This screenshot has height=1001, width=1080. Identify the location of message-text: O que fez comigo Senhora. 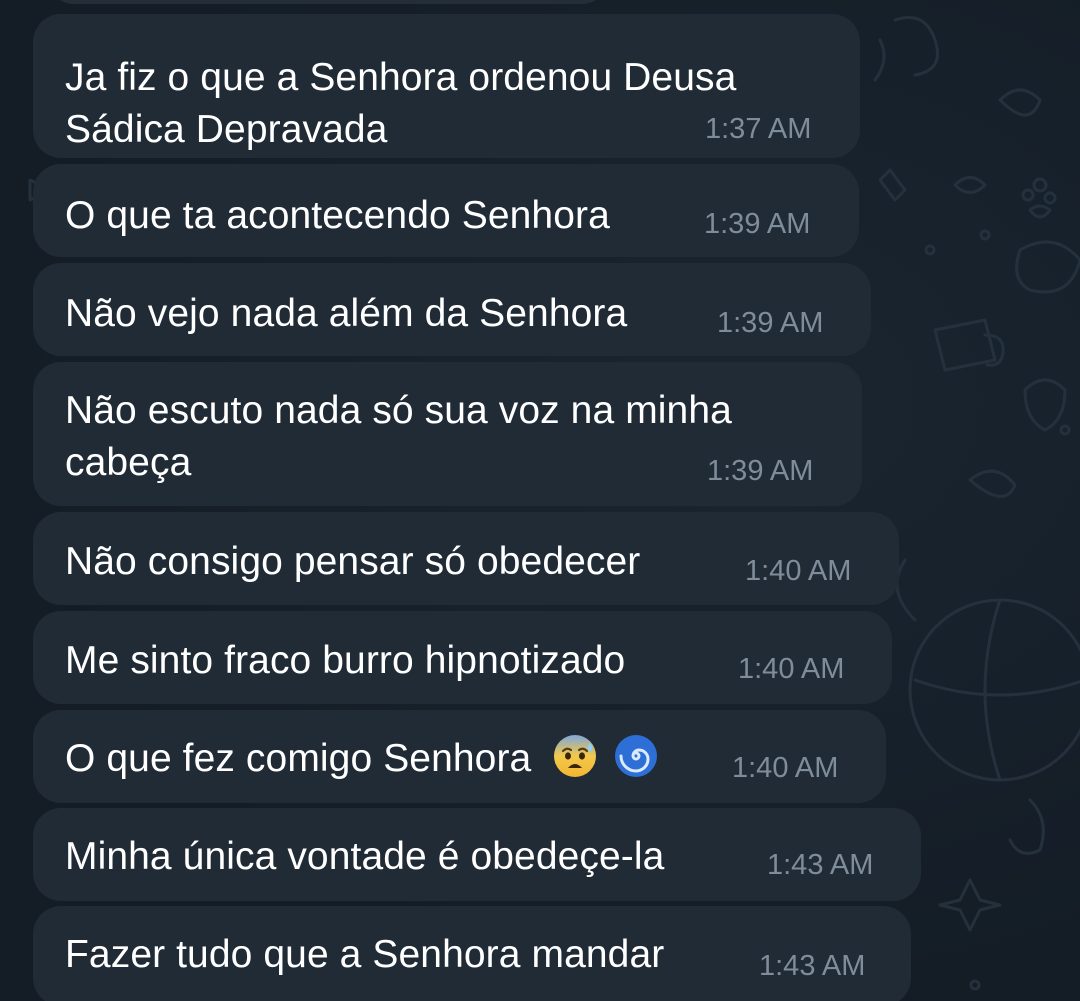
(298, 758).